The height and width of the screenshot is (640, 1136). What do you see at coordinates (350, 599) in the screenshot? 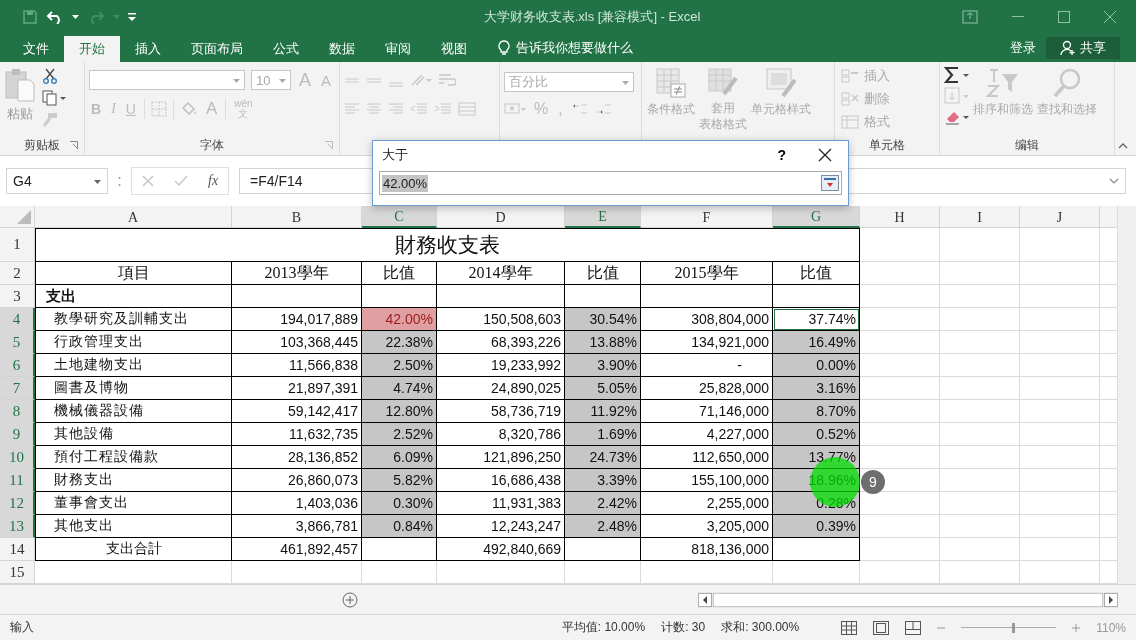
I see `add-sheet-icon` at bounding box center [350, 599].